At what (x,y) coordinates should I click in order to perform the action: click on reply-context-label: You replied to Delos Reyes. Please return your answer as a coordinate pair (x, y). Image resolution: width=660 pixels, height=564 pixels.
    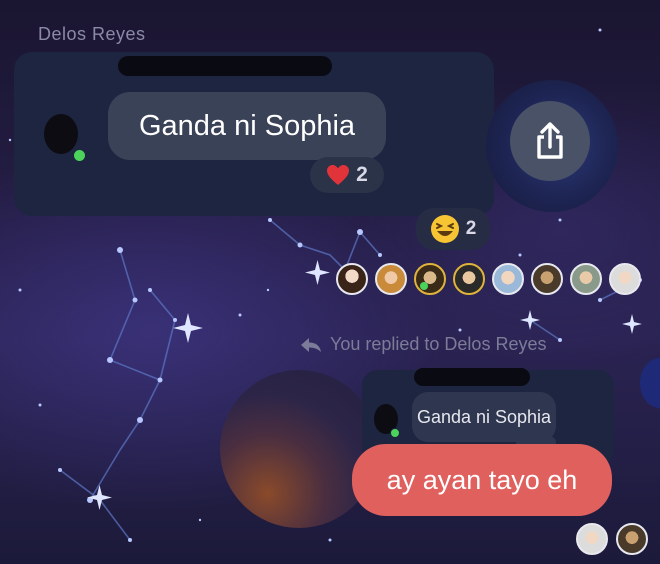
    Looking at the image, I should click on (423, 344).